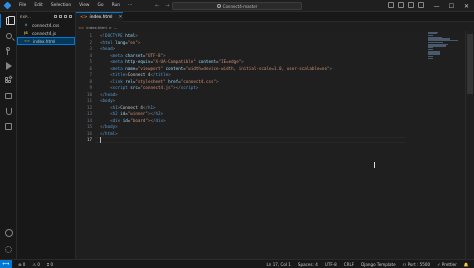 The image size is (474, 268). Describe the element at coordinates (436, 6) in the screenshot. I see `minimize-button: —` at that location.